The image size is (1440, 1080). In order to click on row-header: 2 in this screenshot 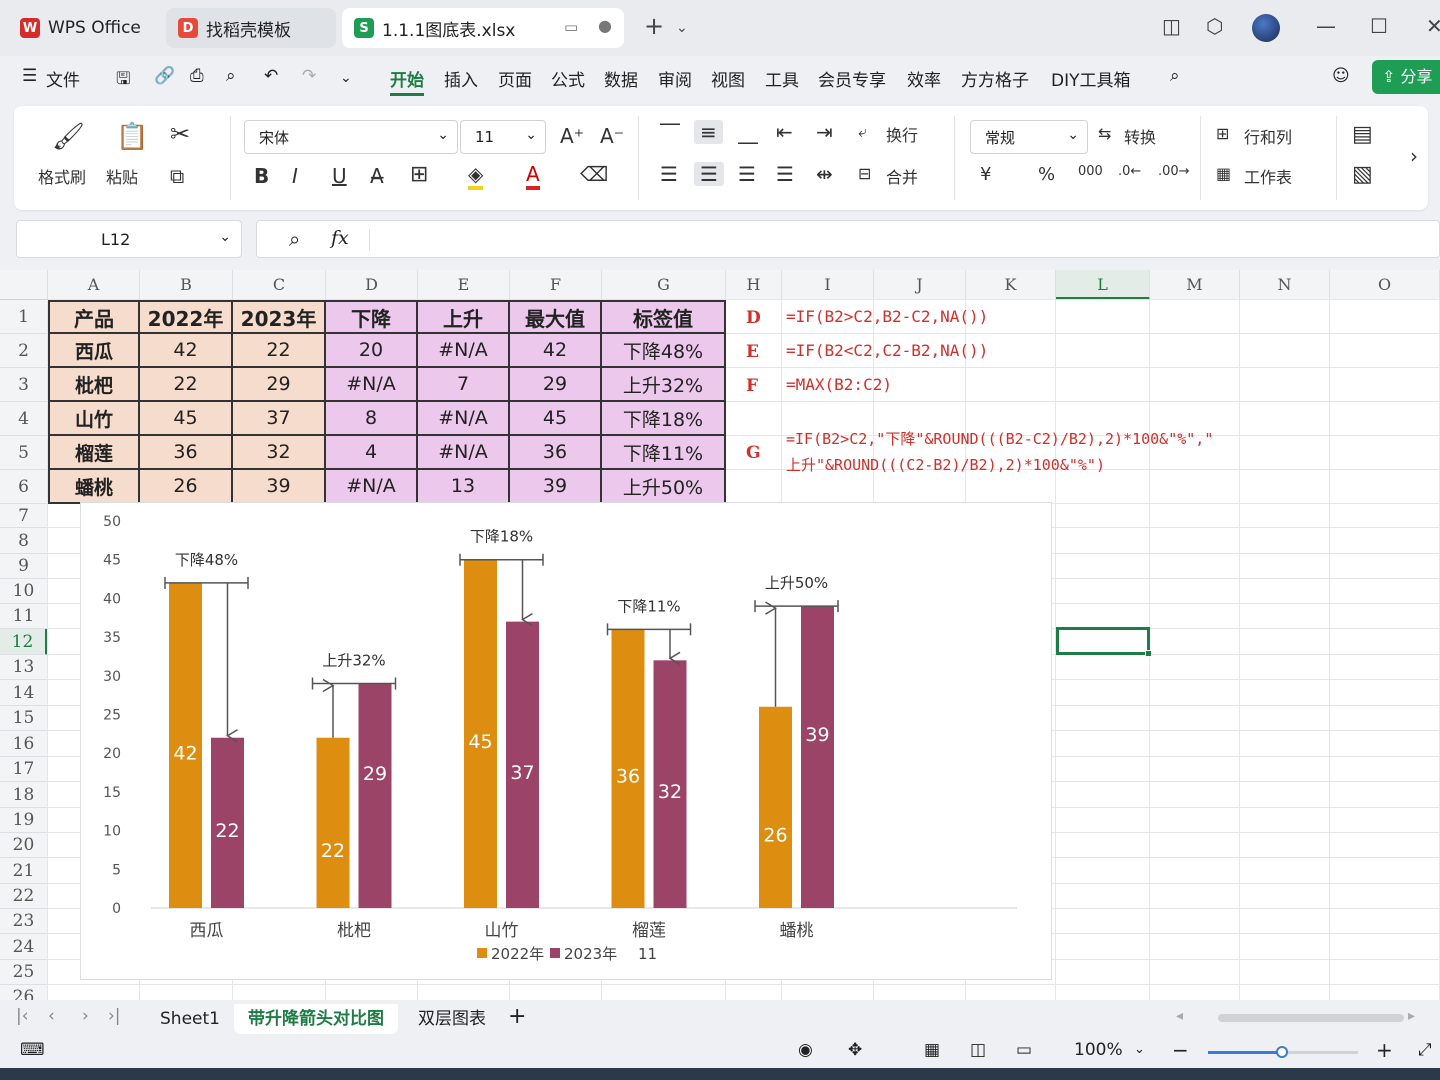, I will do `click(24, 351)`.